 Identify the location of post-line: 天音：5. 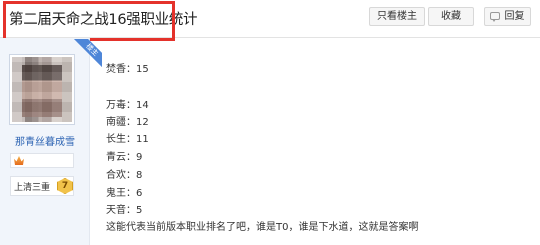
(124, 210).